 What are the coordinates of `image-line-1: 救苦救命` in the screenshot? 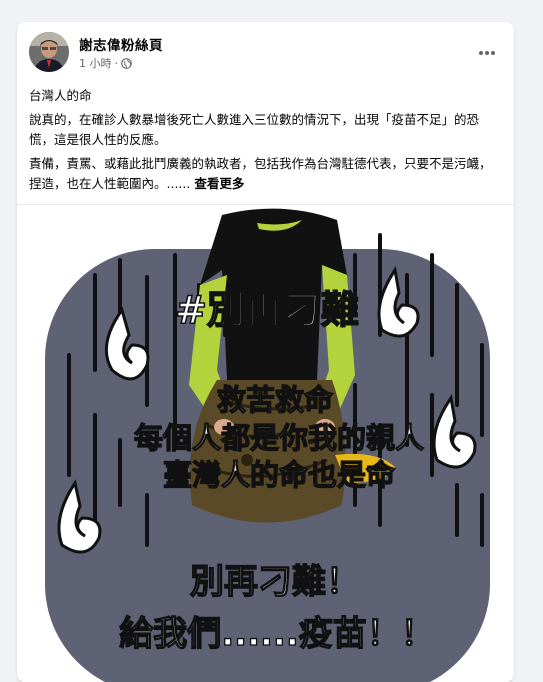 It's located at (275, 400).